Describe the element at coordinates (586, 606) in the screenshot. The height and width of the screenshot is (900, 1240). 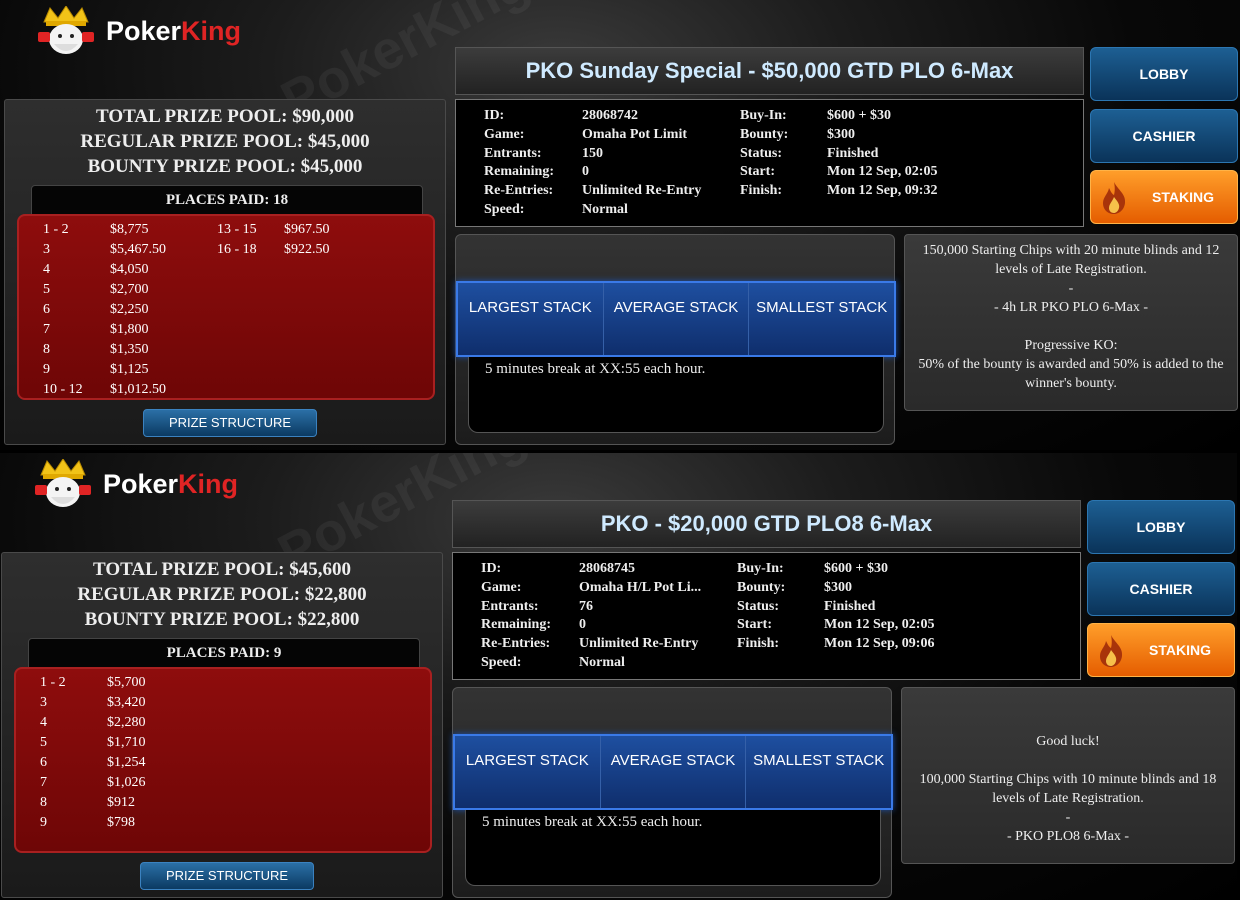
I see `entrants-value: 76` at that location.